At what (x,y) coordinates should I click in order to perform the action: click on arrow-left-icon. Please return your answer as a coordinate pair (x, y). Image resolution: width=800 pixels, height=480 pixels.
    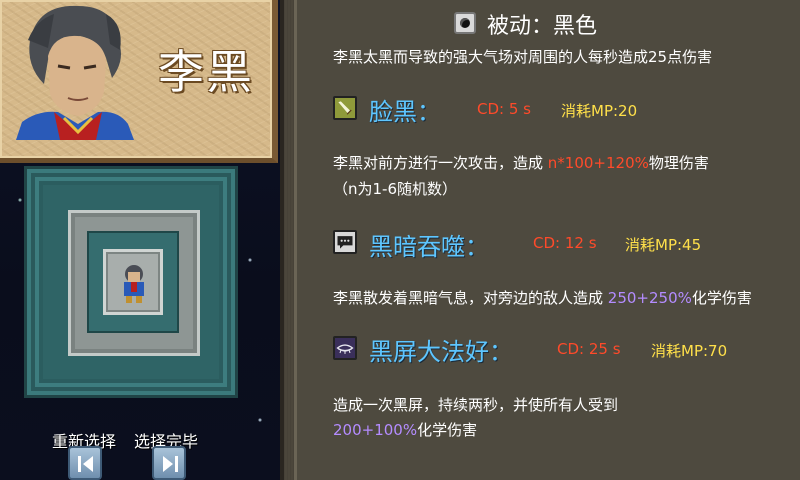
    Looking at the image, I should click on (85, 464).